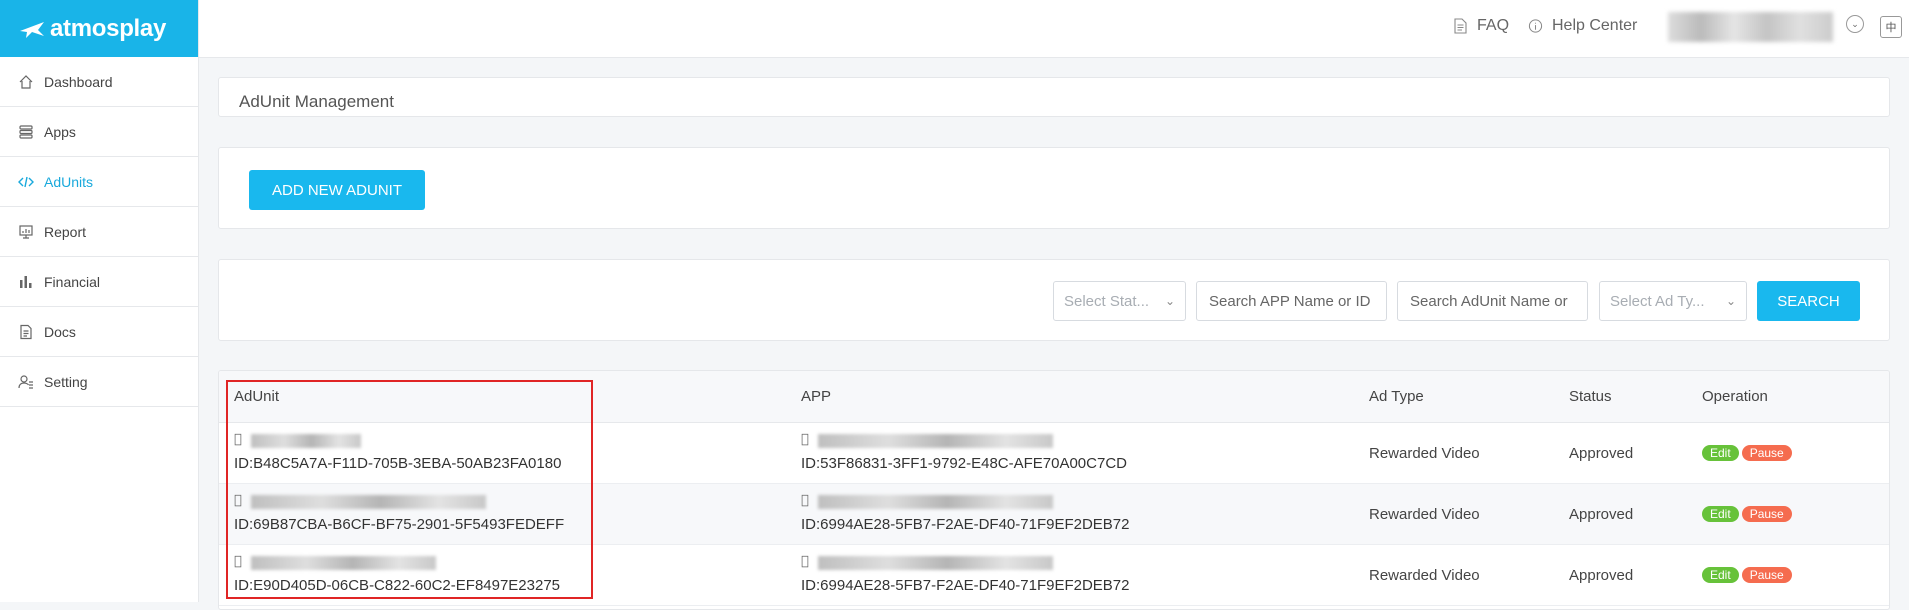 This screenshot has height=610, width=1909. Describe the element at coordinates (99, 132) in the screenshot. I see `sidebar-item-apps: Apps` at that location.